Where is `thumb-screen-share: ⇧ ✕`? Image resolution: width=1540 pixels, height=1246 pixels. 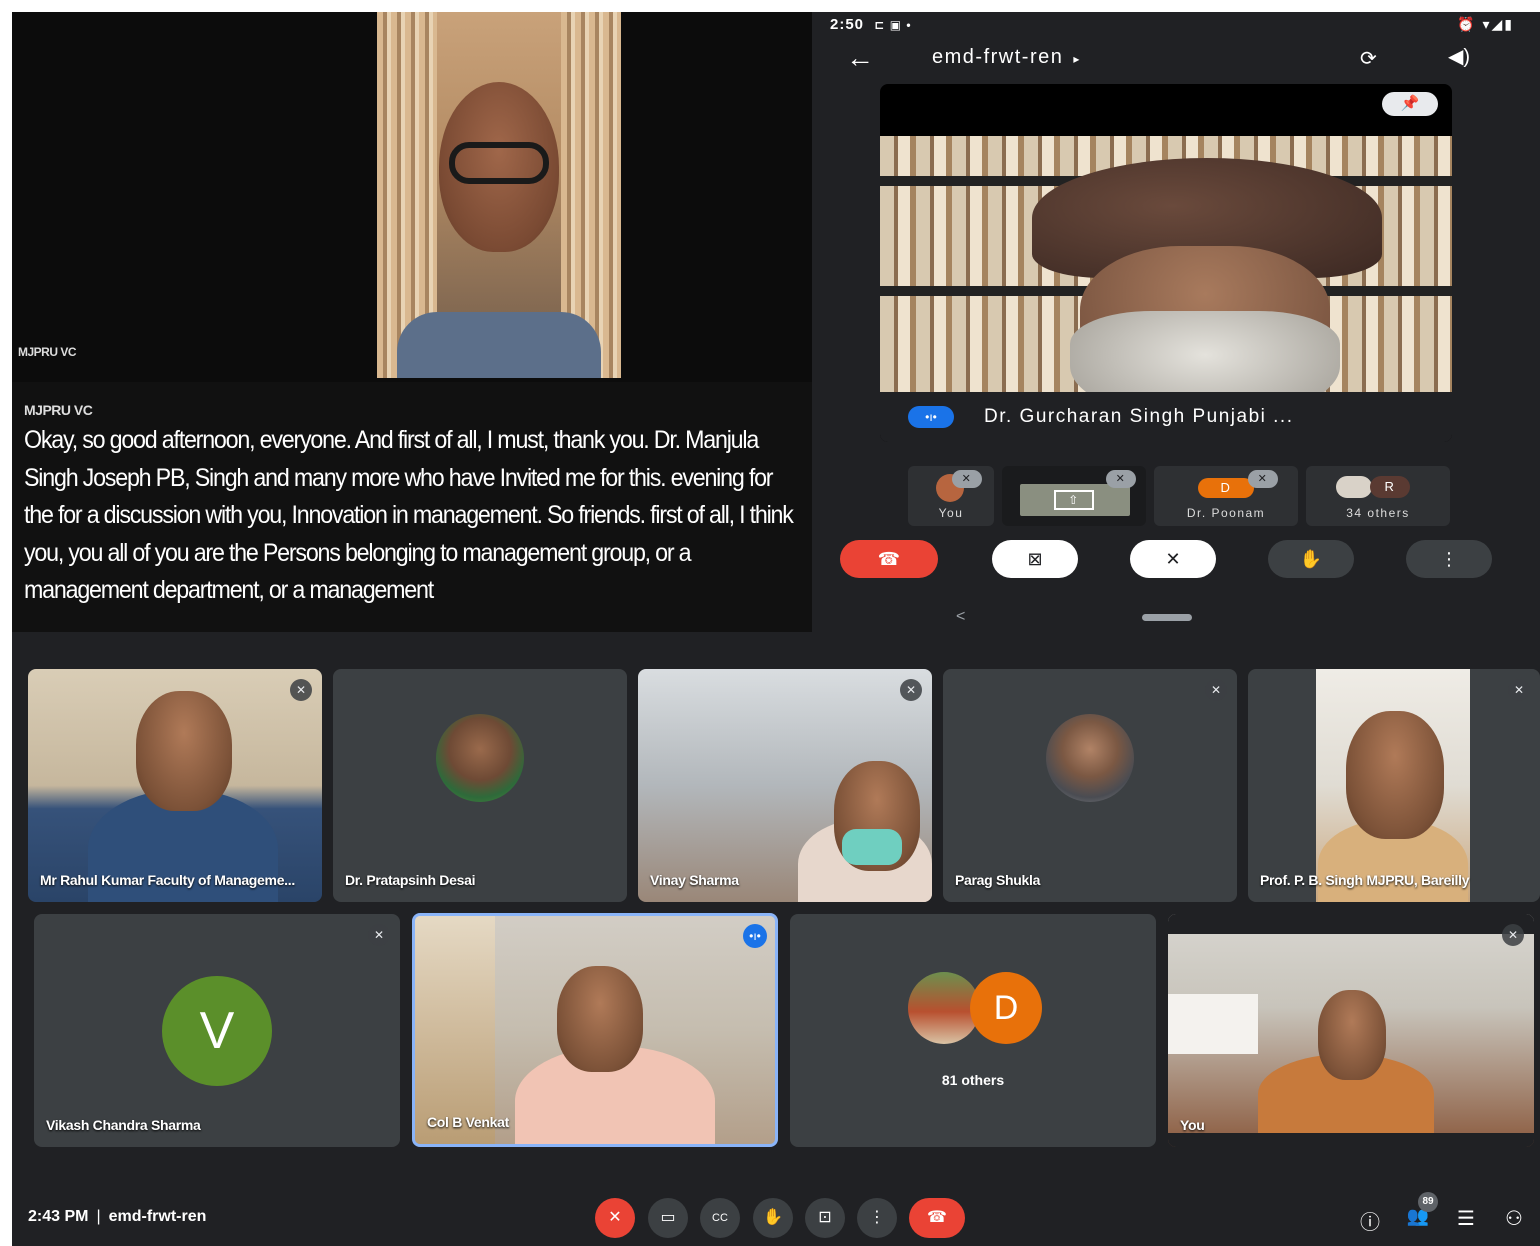
thumb-screen-share: ⇧ ✕ is located at coordinates (1074, 496).